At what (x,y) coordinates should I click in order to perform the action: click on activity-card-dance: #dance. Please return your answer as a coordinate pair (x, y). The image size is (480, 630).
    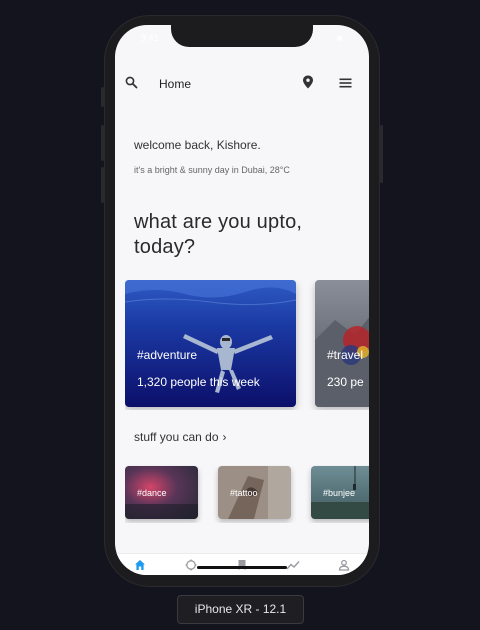
    Looking at the image, I should click on (161, 492).